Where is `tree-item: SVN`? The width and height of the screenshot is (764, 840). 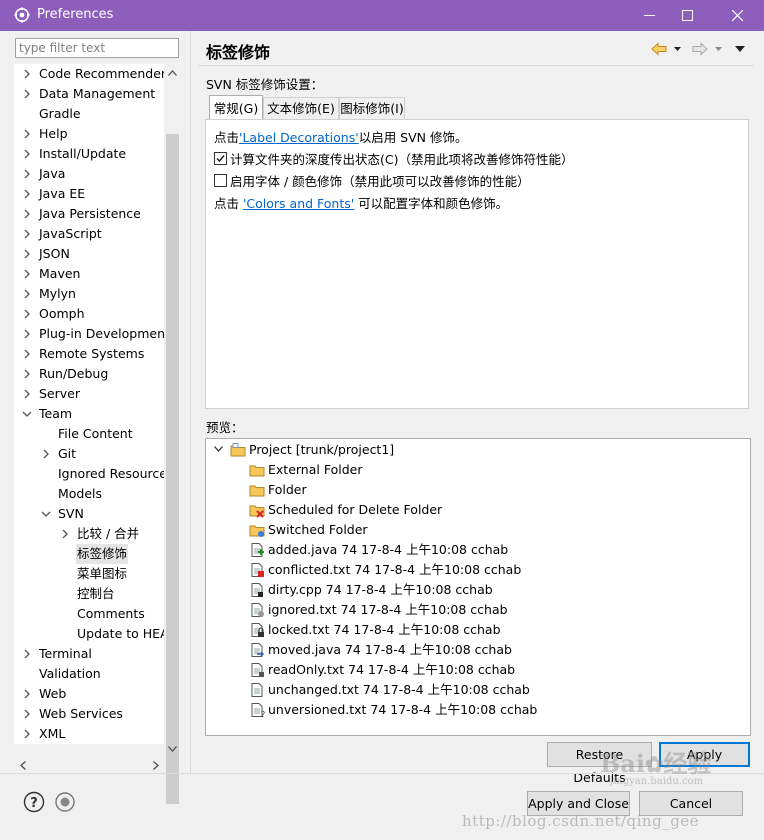
tree-item: SVN is located at coordinates (89, 514).